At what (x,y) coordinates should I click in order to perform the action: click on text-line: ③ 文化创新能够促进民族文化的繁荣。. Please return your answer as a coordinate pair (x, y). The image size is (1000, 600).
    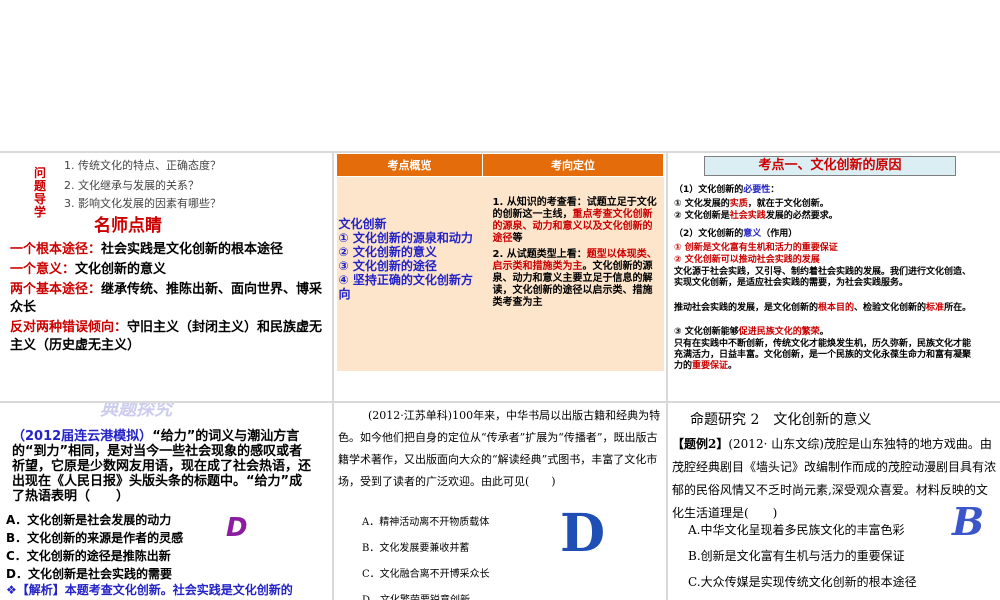
    Looking at the image, I should click on (751, 332).